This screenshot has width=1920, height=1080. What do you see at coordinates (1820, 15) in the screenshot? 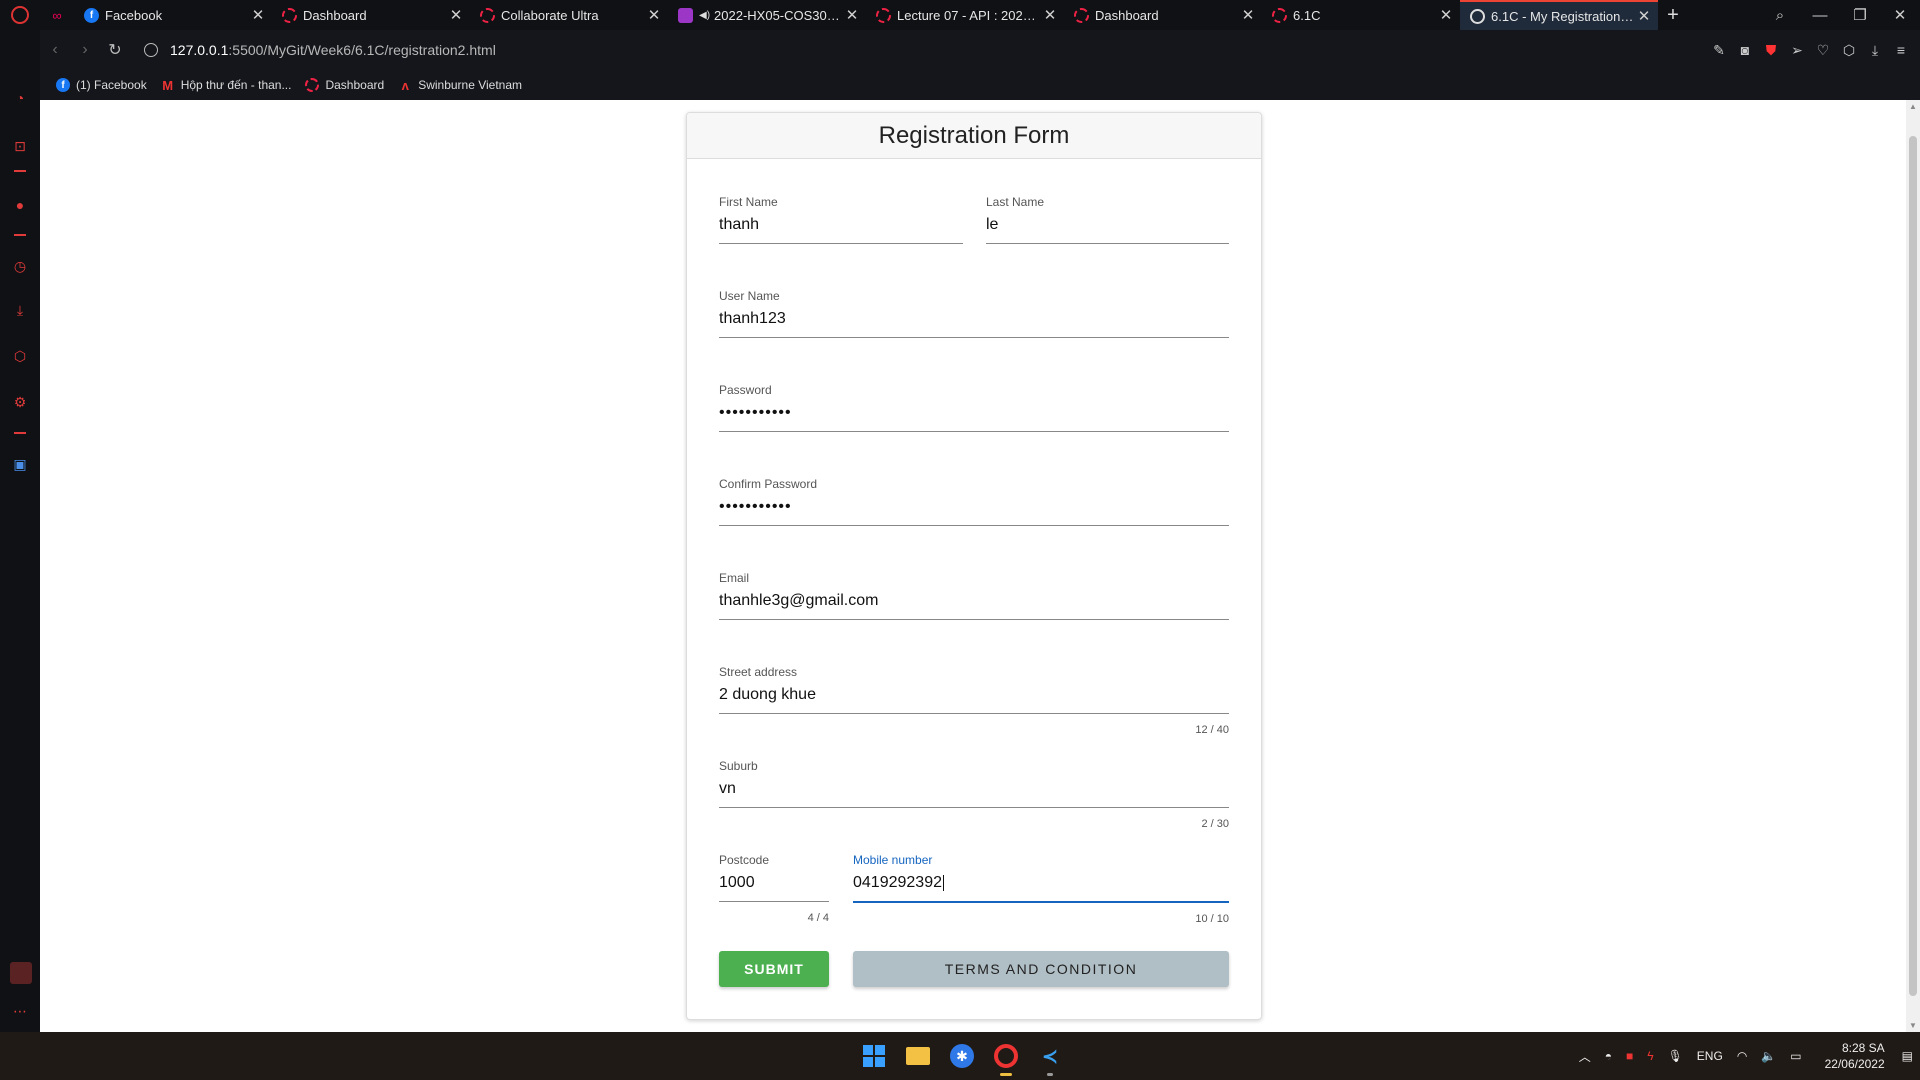
I see `minimize-icon: —` at bounding box center [1820, 15].